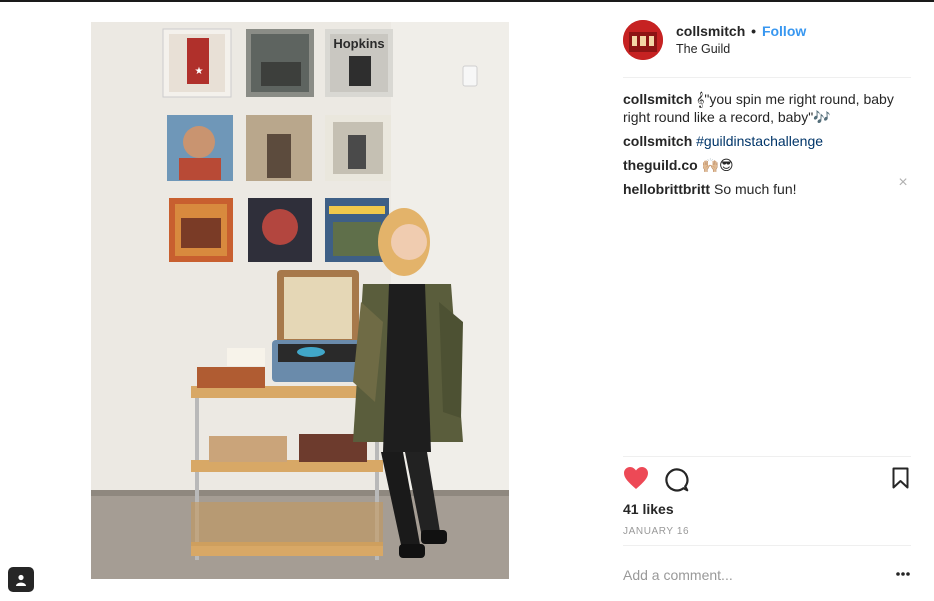 The image size is (934, 601). I want to click on more-options-icon, so click(903, 573).